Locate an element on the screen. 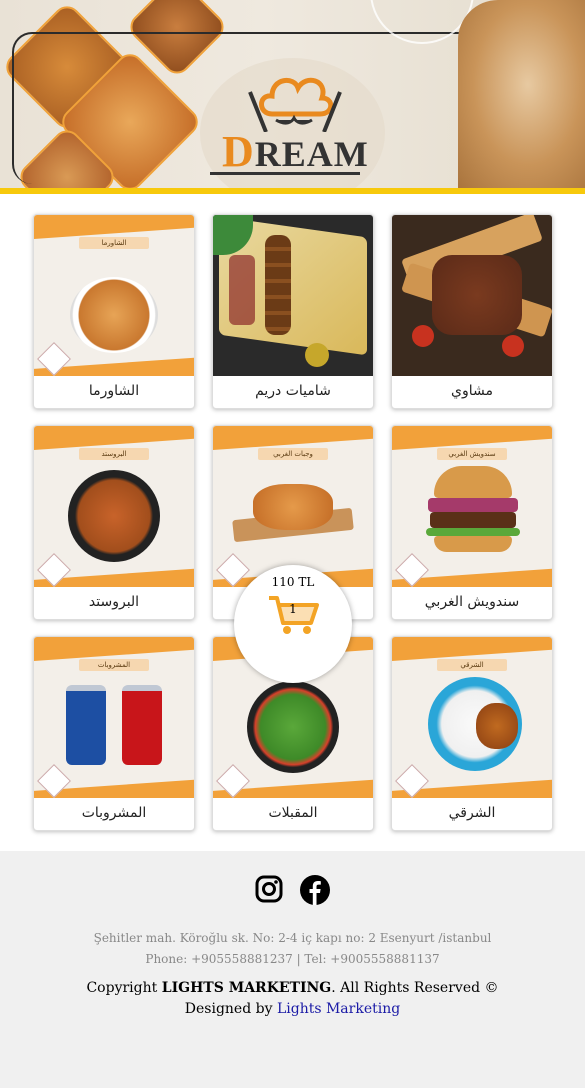  category-label: المشروبات is located at coordinates (114, 814).